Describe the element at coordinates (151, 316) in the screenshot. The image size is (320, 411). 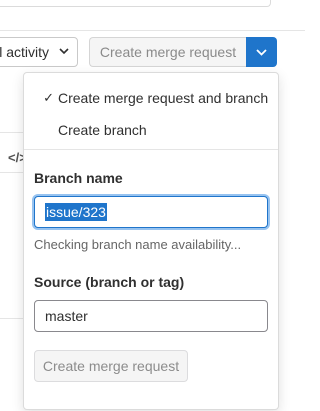
I see `source-input: master` at that location.